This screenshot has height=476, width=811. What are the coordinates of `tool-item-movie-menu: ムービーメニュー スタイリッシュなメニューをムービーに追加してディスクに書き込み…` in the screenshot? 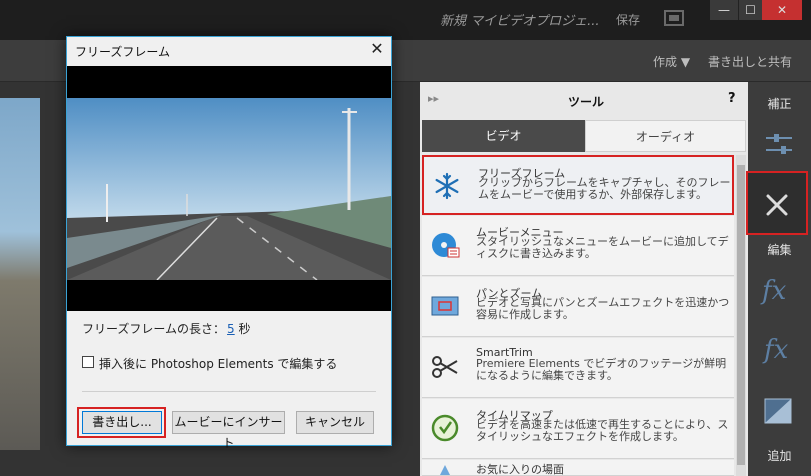 It's located at (578, 246).